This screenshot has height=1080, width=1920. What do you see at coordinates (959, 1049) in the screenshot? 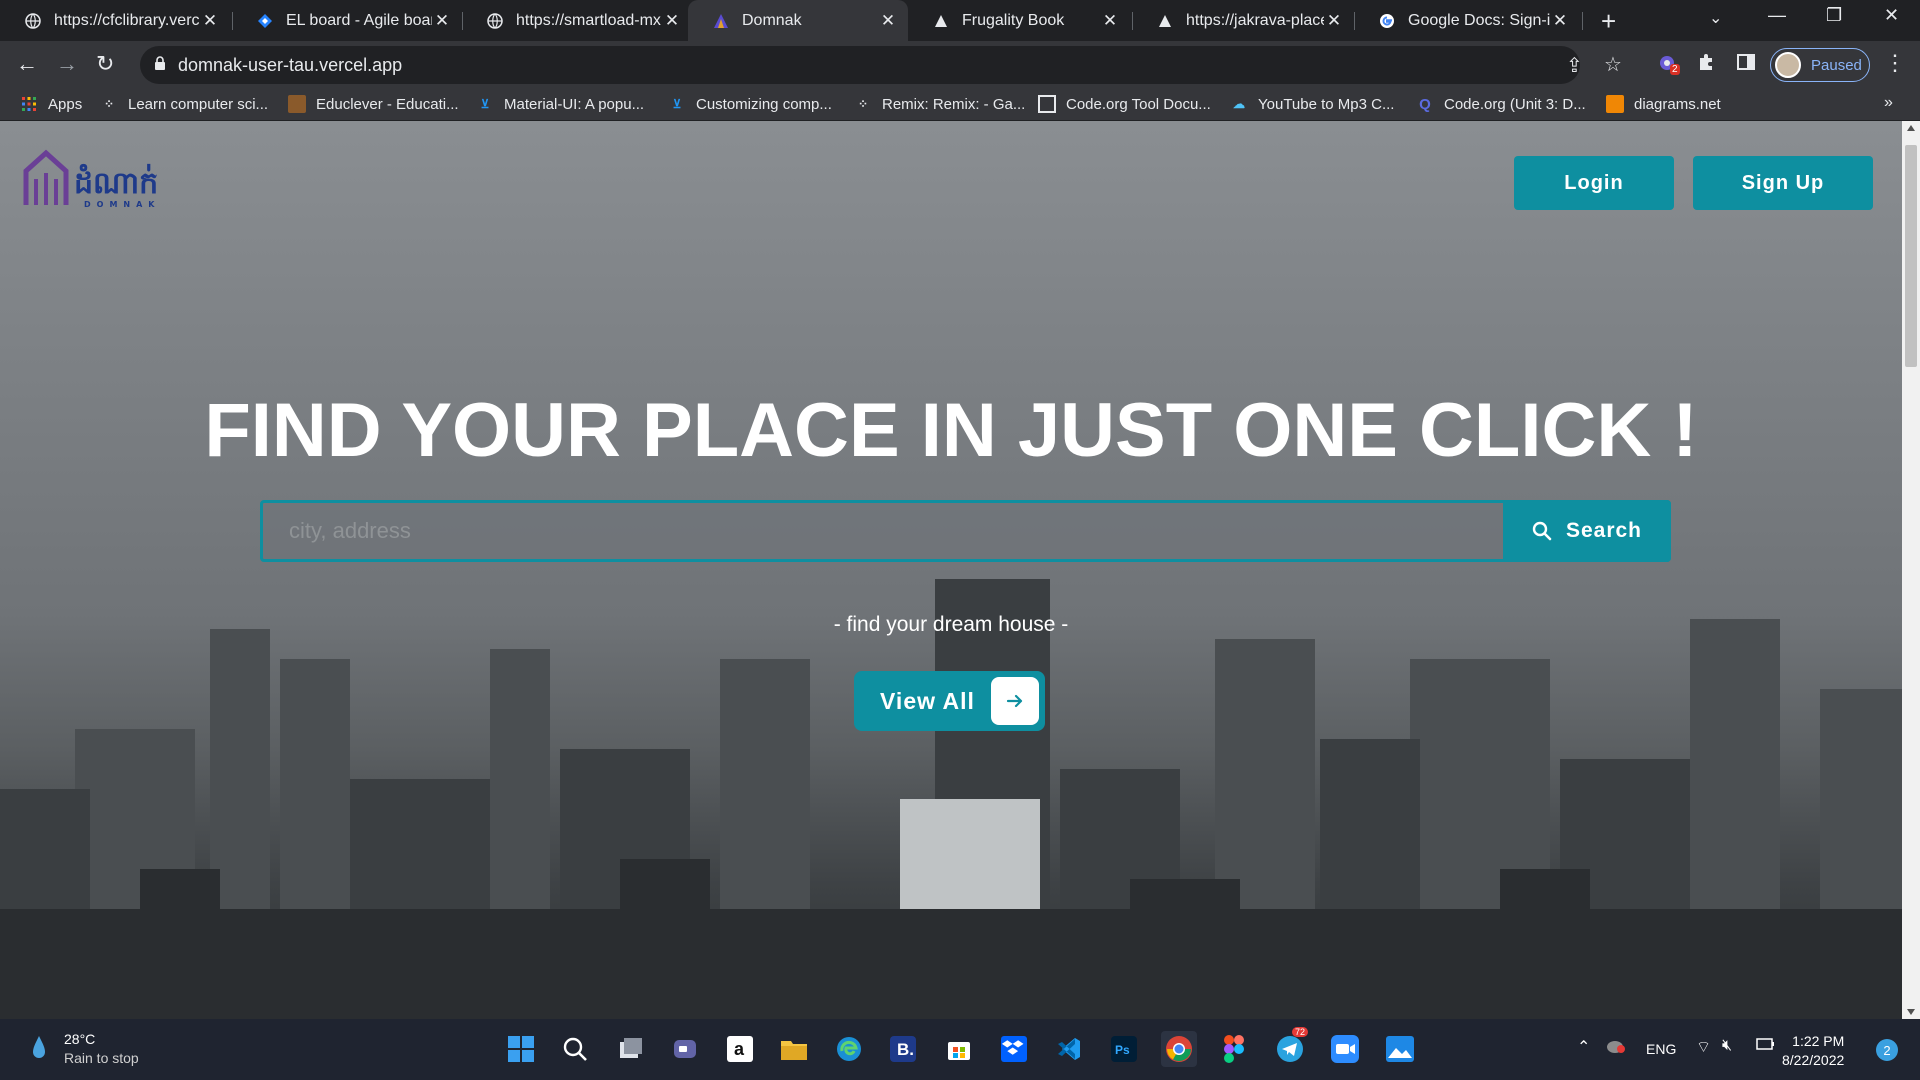
I see `microsoft-store-icon` at bounding box center [959, 1049].